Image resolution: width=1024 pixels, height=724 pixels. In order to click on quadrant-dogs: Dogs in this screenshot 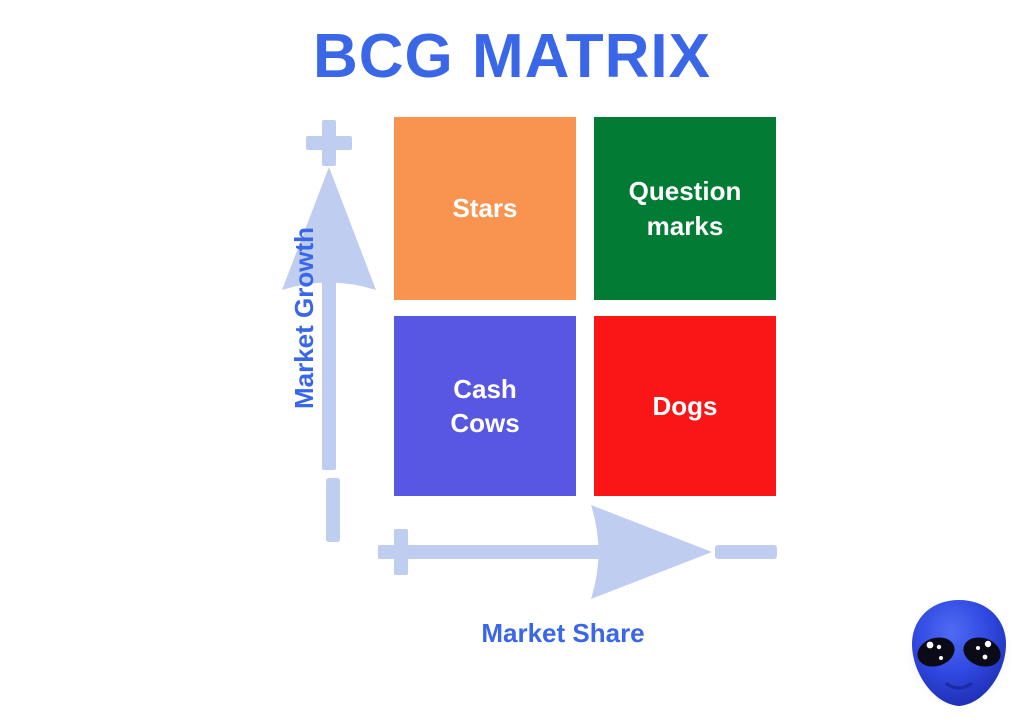, I will do `click(685, 406)`.